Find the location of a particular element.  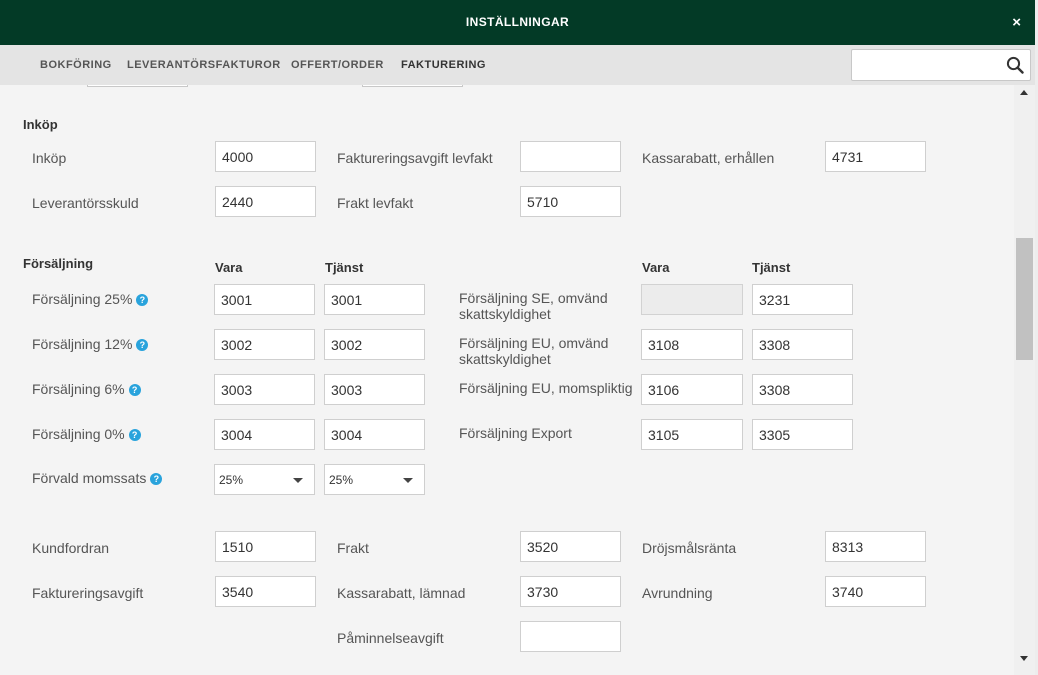

label-faktureringsavgift-levfakt: Faktureringsavgift levfakt is located at coordinates (415, 158).